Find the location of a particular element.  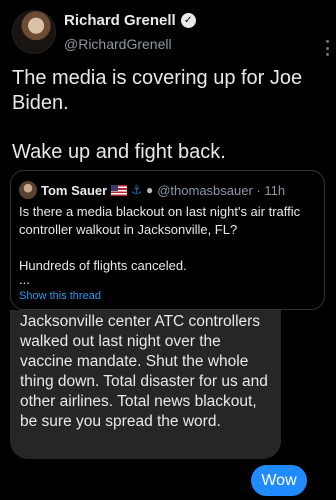

quoted-author-name: Tom Sauer is located at coordinates (74, 190).